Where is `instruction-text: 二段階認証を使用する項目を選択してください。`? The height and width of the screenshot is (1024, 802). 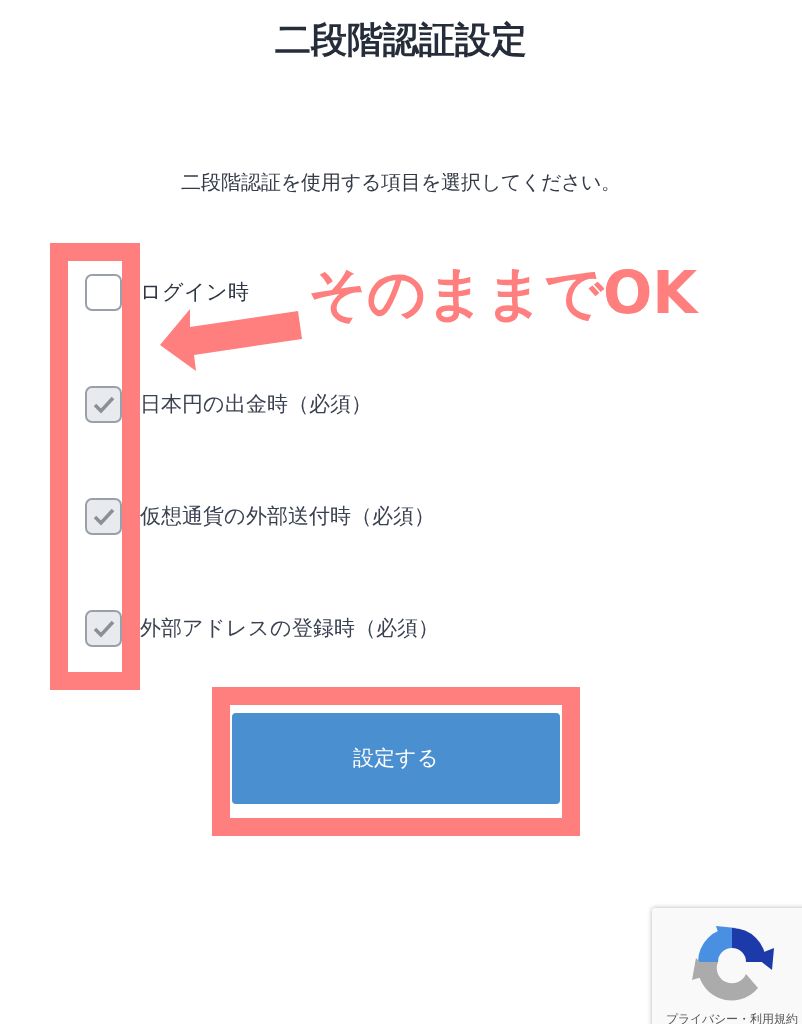 instruction-text: 二段階認証を使用する項目を選択してください。 is located at coordinates (401, 183).